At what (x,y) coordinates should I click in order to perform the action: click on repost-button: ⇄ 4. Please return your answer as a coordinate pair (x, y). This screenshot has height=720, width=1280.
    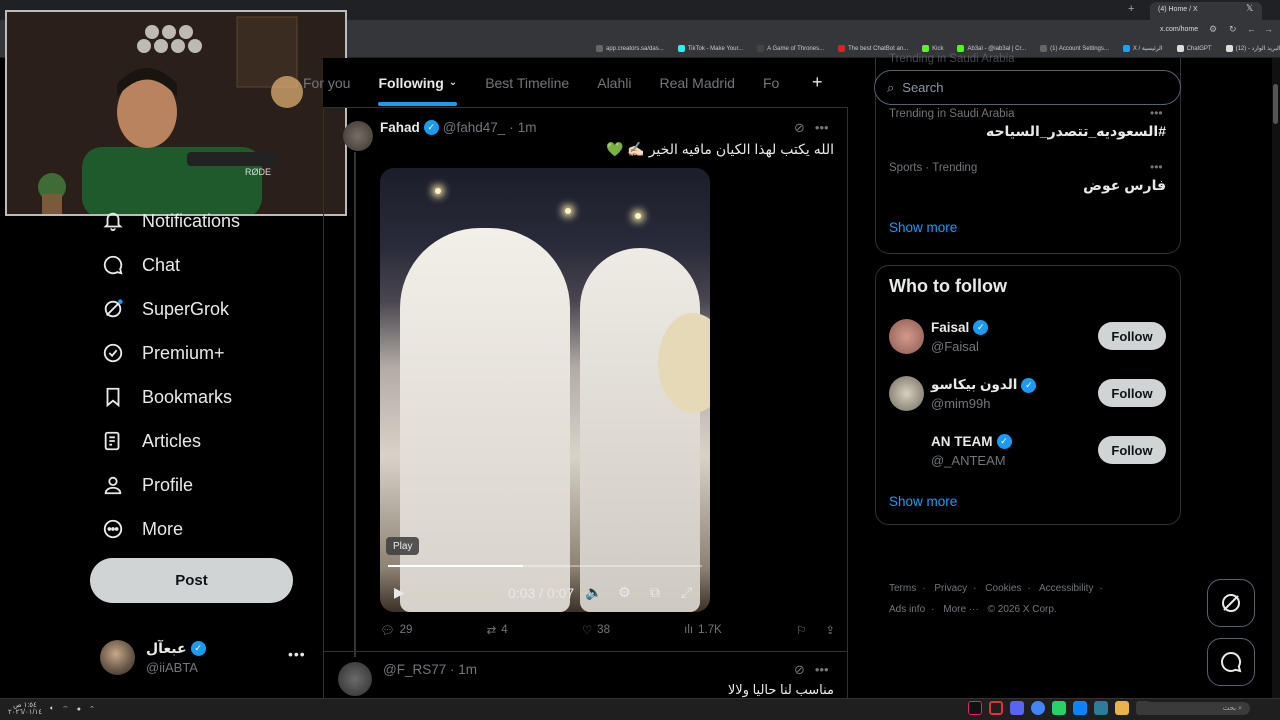
    Looking at the image, I should click on (497, 630).